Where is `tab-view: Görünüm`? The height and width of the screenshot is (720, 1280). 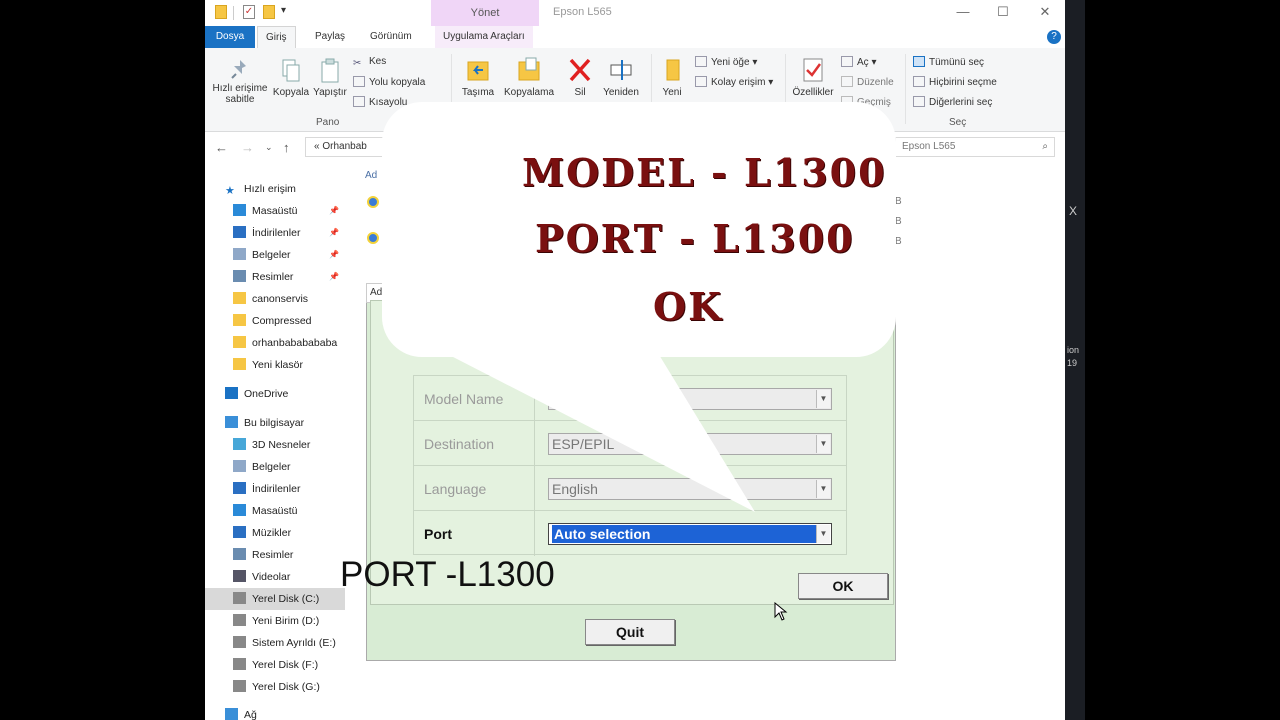 tab-view: Görünüm is located at coordinates (391, 37).